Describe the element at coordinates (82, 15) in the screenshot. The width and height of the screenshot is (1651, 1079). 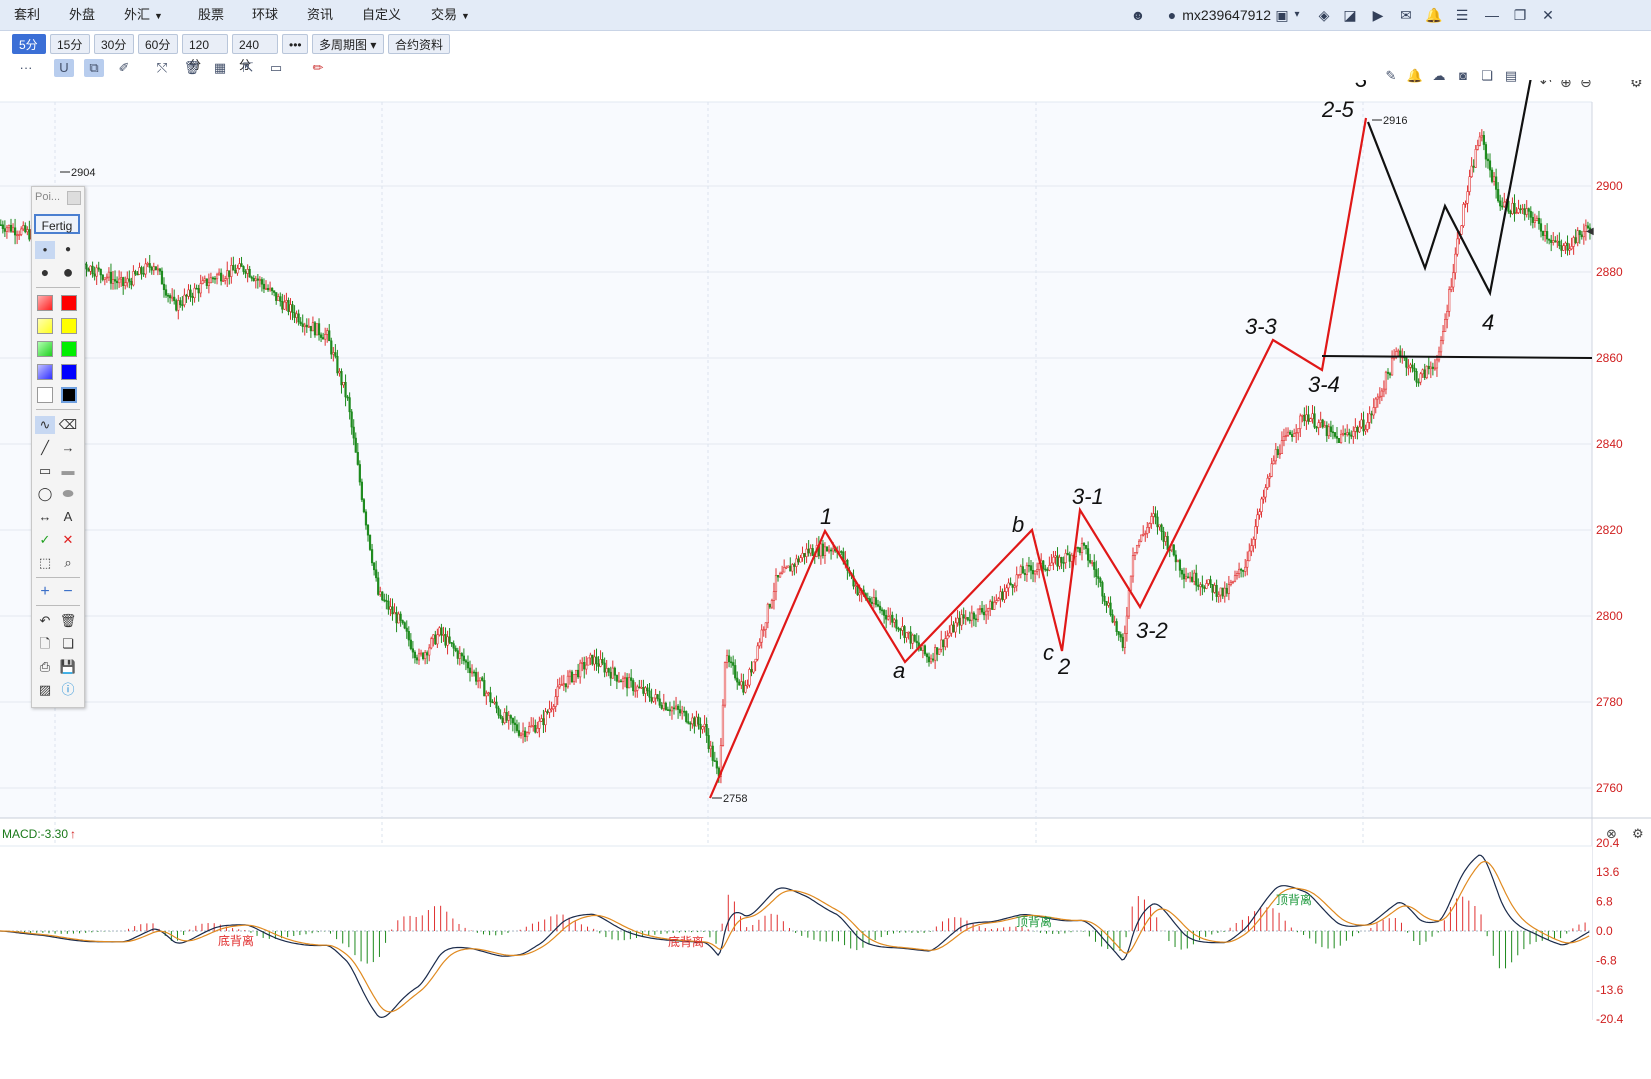
I see `menu-item: 外盘` at that location.